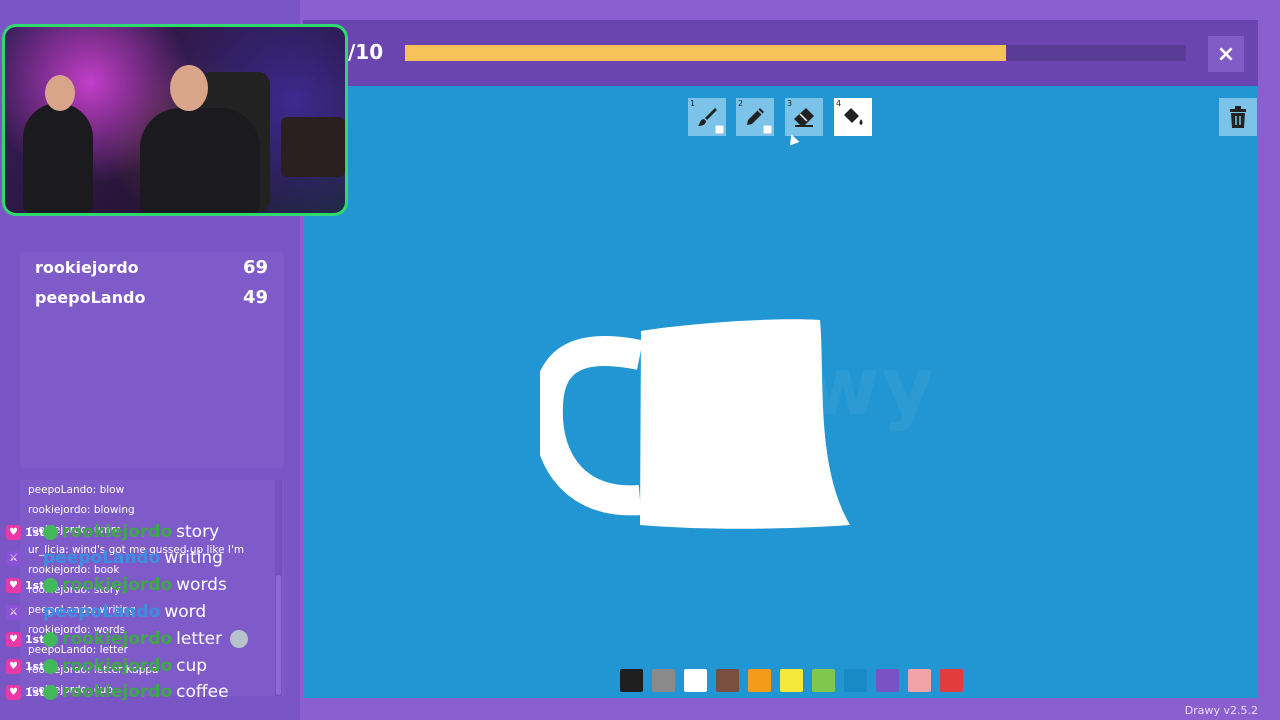 The height and width of the screenshot is (720, 1280). What do you see at coordinates (152, 297) in the screenshot?
I see `score-row: peepoLando 49` at bounding box center [152, 297].